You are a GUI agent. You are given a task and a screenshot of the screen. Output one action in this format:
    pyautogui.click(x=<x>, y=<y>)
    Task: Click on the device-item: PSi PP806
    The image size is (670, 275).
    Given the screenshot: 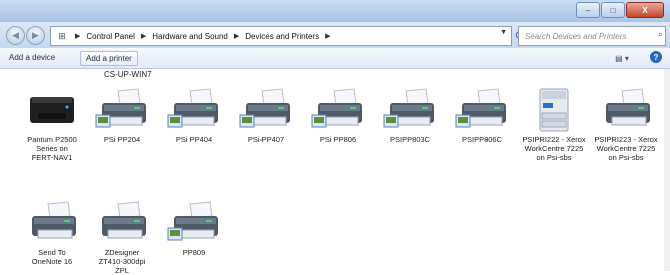 What is the action you would take?
    pyautogui.click(x=338, y=115)
    